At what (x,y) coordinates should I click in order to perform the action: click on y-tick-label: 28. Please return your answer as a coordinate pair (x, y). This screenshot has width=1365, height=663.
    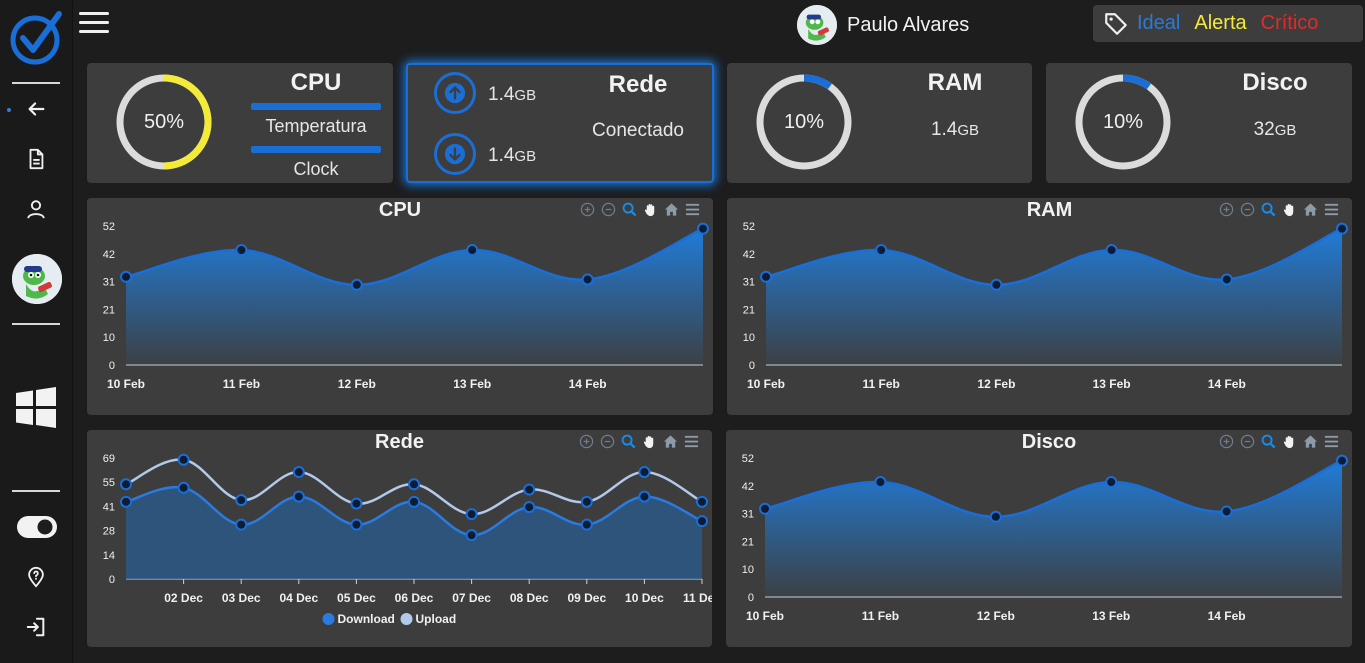
    Looking at the image, I should click on (109, 532).